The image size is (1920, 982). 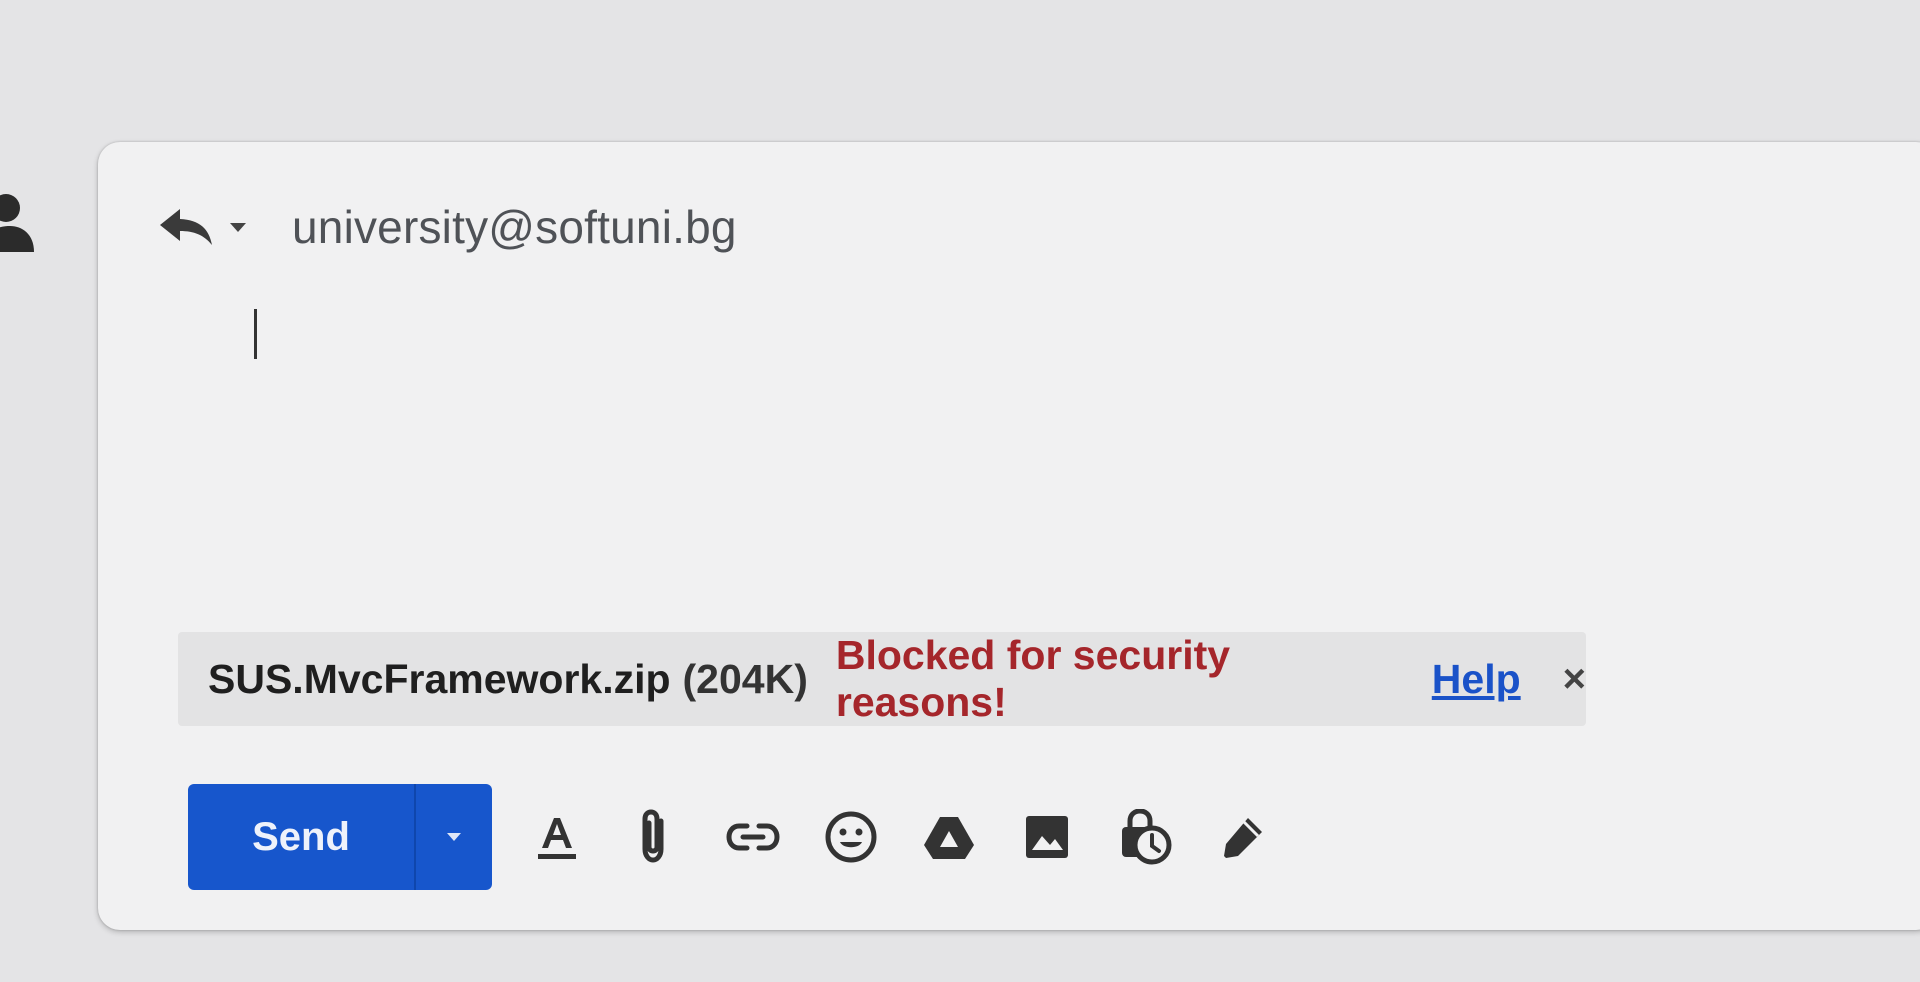 I want to click on confidential-mode-button, so click(x=1145, y=837).